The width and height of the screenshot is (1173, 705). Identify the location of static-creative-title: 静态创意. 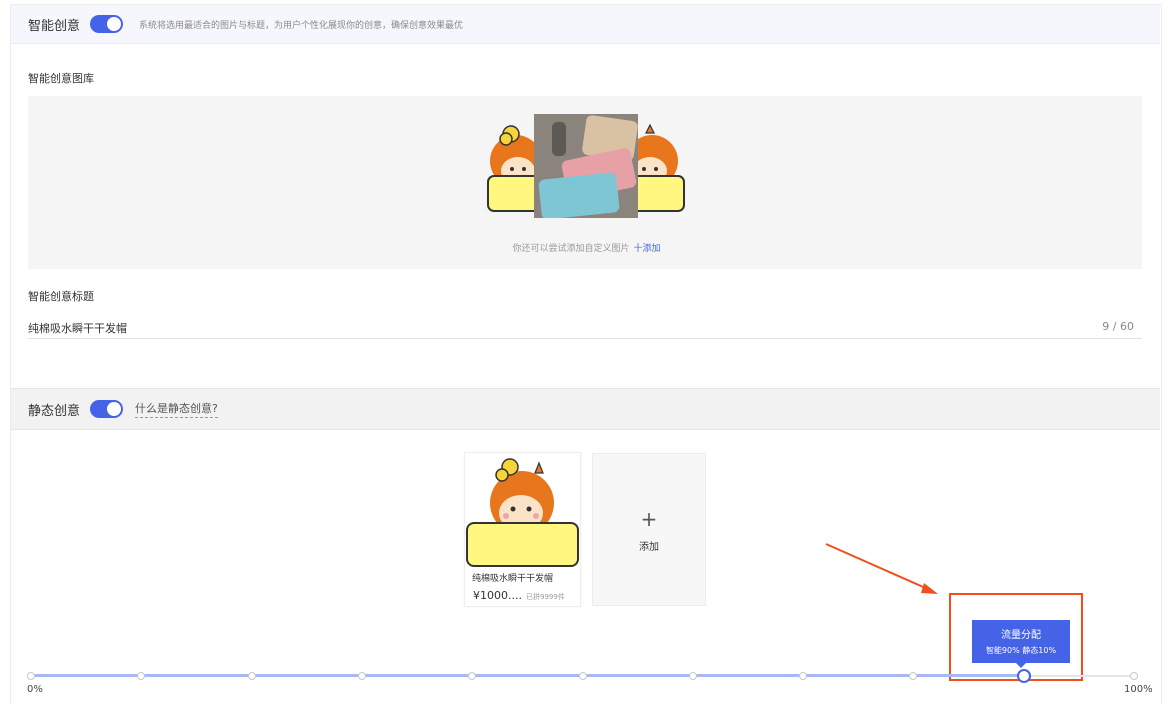
(54, 411).